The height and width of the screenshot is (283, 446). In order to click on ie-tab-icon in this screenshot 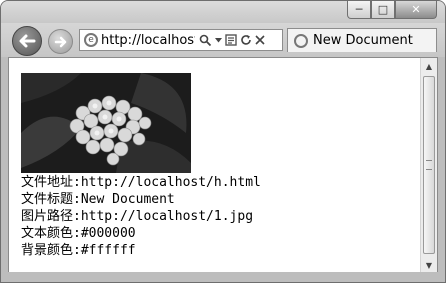, I will do `click(301, 40)`.